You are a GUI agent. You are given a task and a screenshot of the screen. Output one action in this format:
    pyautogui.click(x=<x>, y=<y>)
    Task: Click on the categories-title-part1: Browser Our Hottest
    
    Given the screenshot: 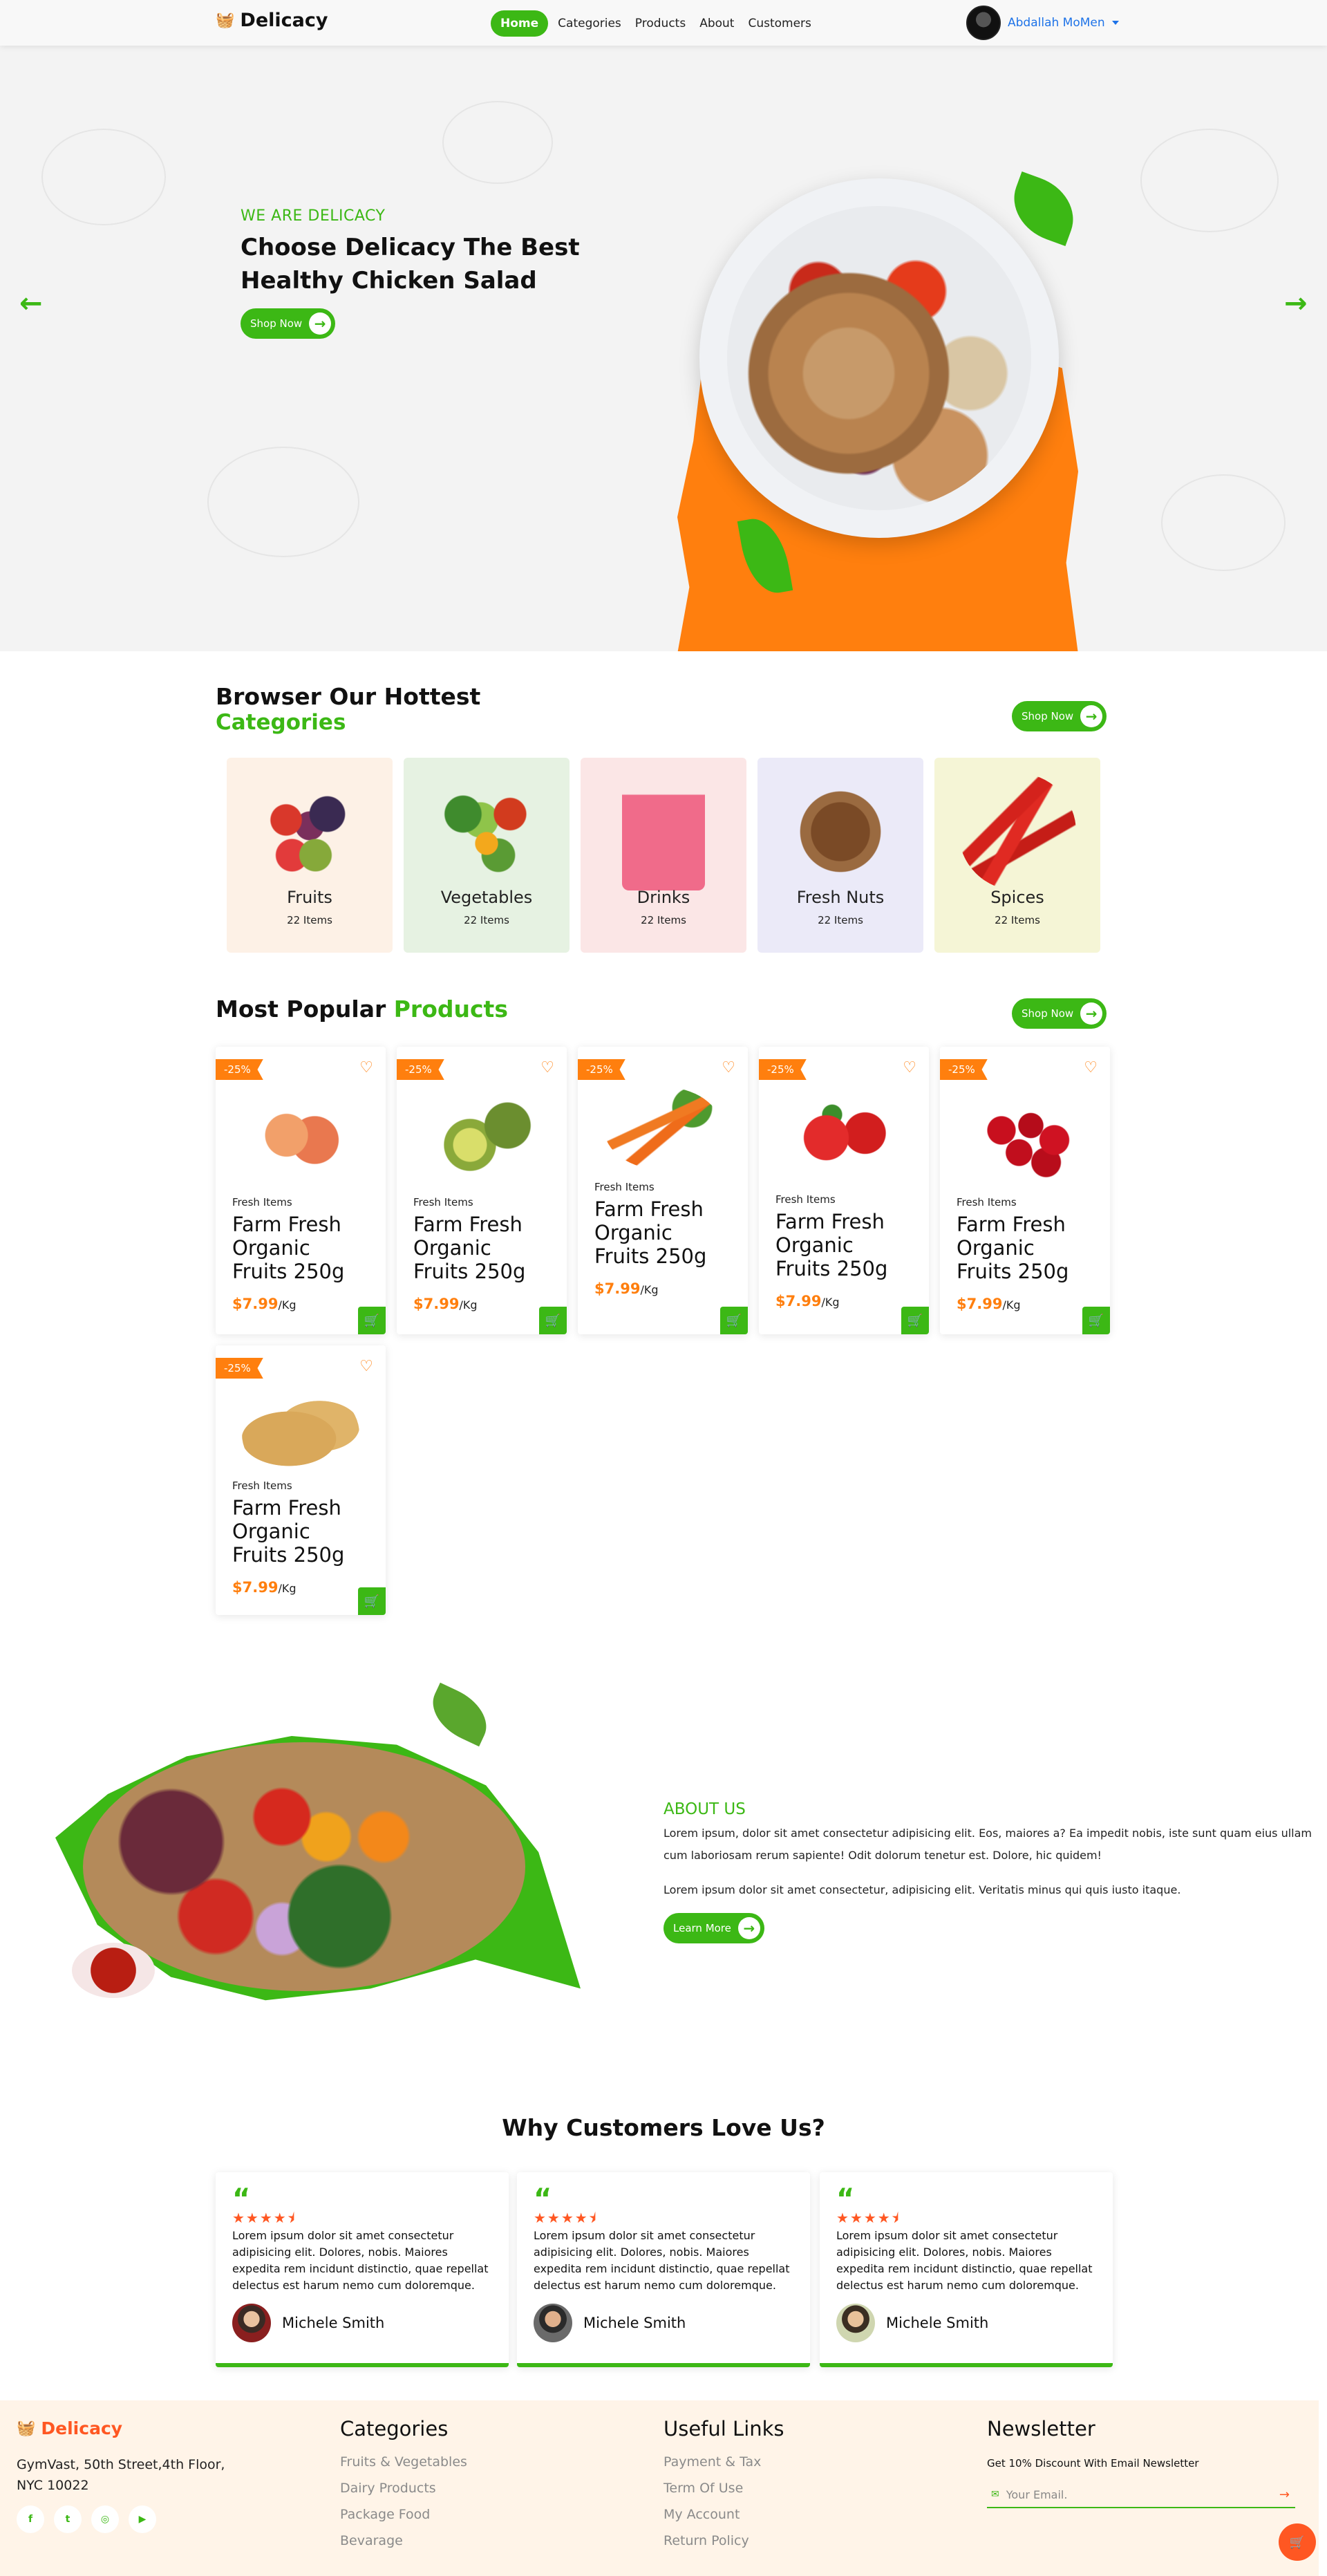 What is the action you would take?
    pyautogui.click(x=349, y=696)
    